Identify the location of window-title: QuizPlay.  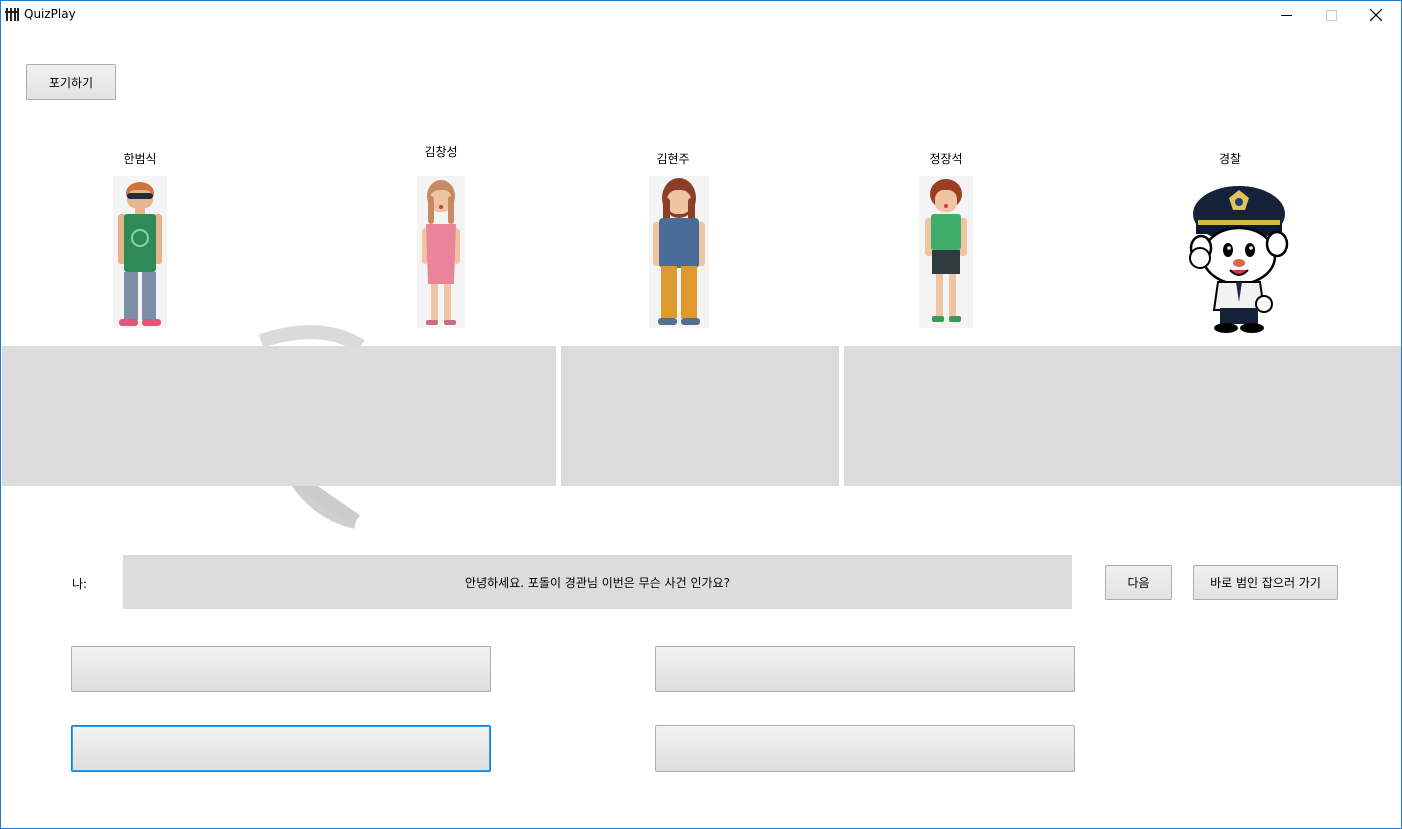
(50, 14).